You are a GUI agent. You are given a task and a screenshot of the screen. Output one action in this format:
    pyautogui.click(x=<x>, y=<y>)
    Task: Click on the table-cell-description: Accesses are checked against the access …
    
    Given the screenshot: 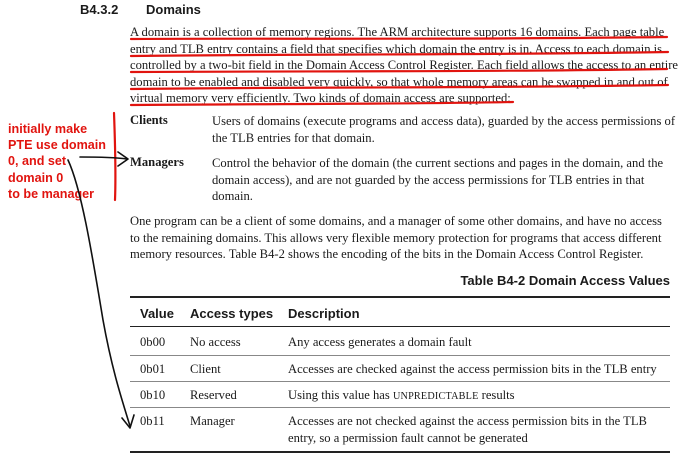 What is the action you would take?
    pyautogui.click(x=472, y=369)
    